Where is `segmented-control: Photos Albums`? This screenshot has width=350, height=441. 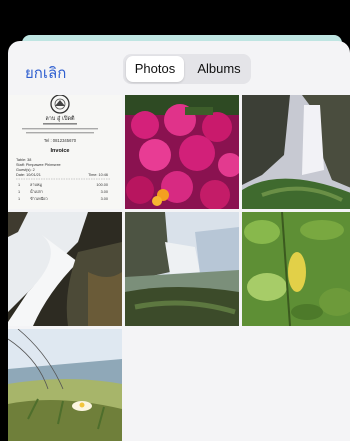
segmented-control: Photos Albums is located at coordinates (187, 69).